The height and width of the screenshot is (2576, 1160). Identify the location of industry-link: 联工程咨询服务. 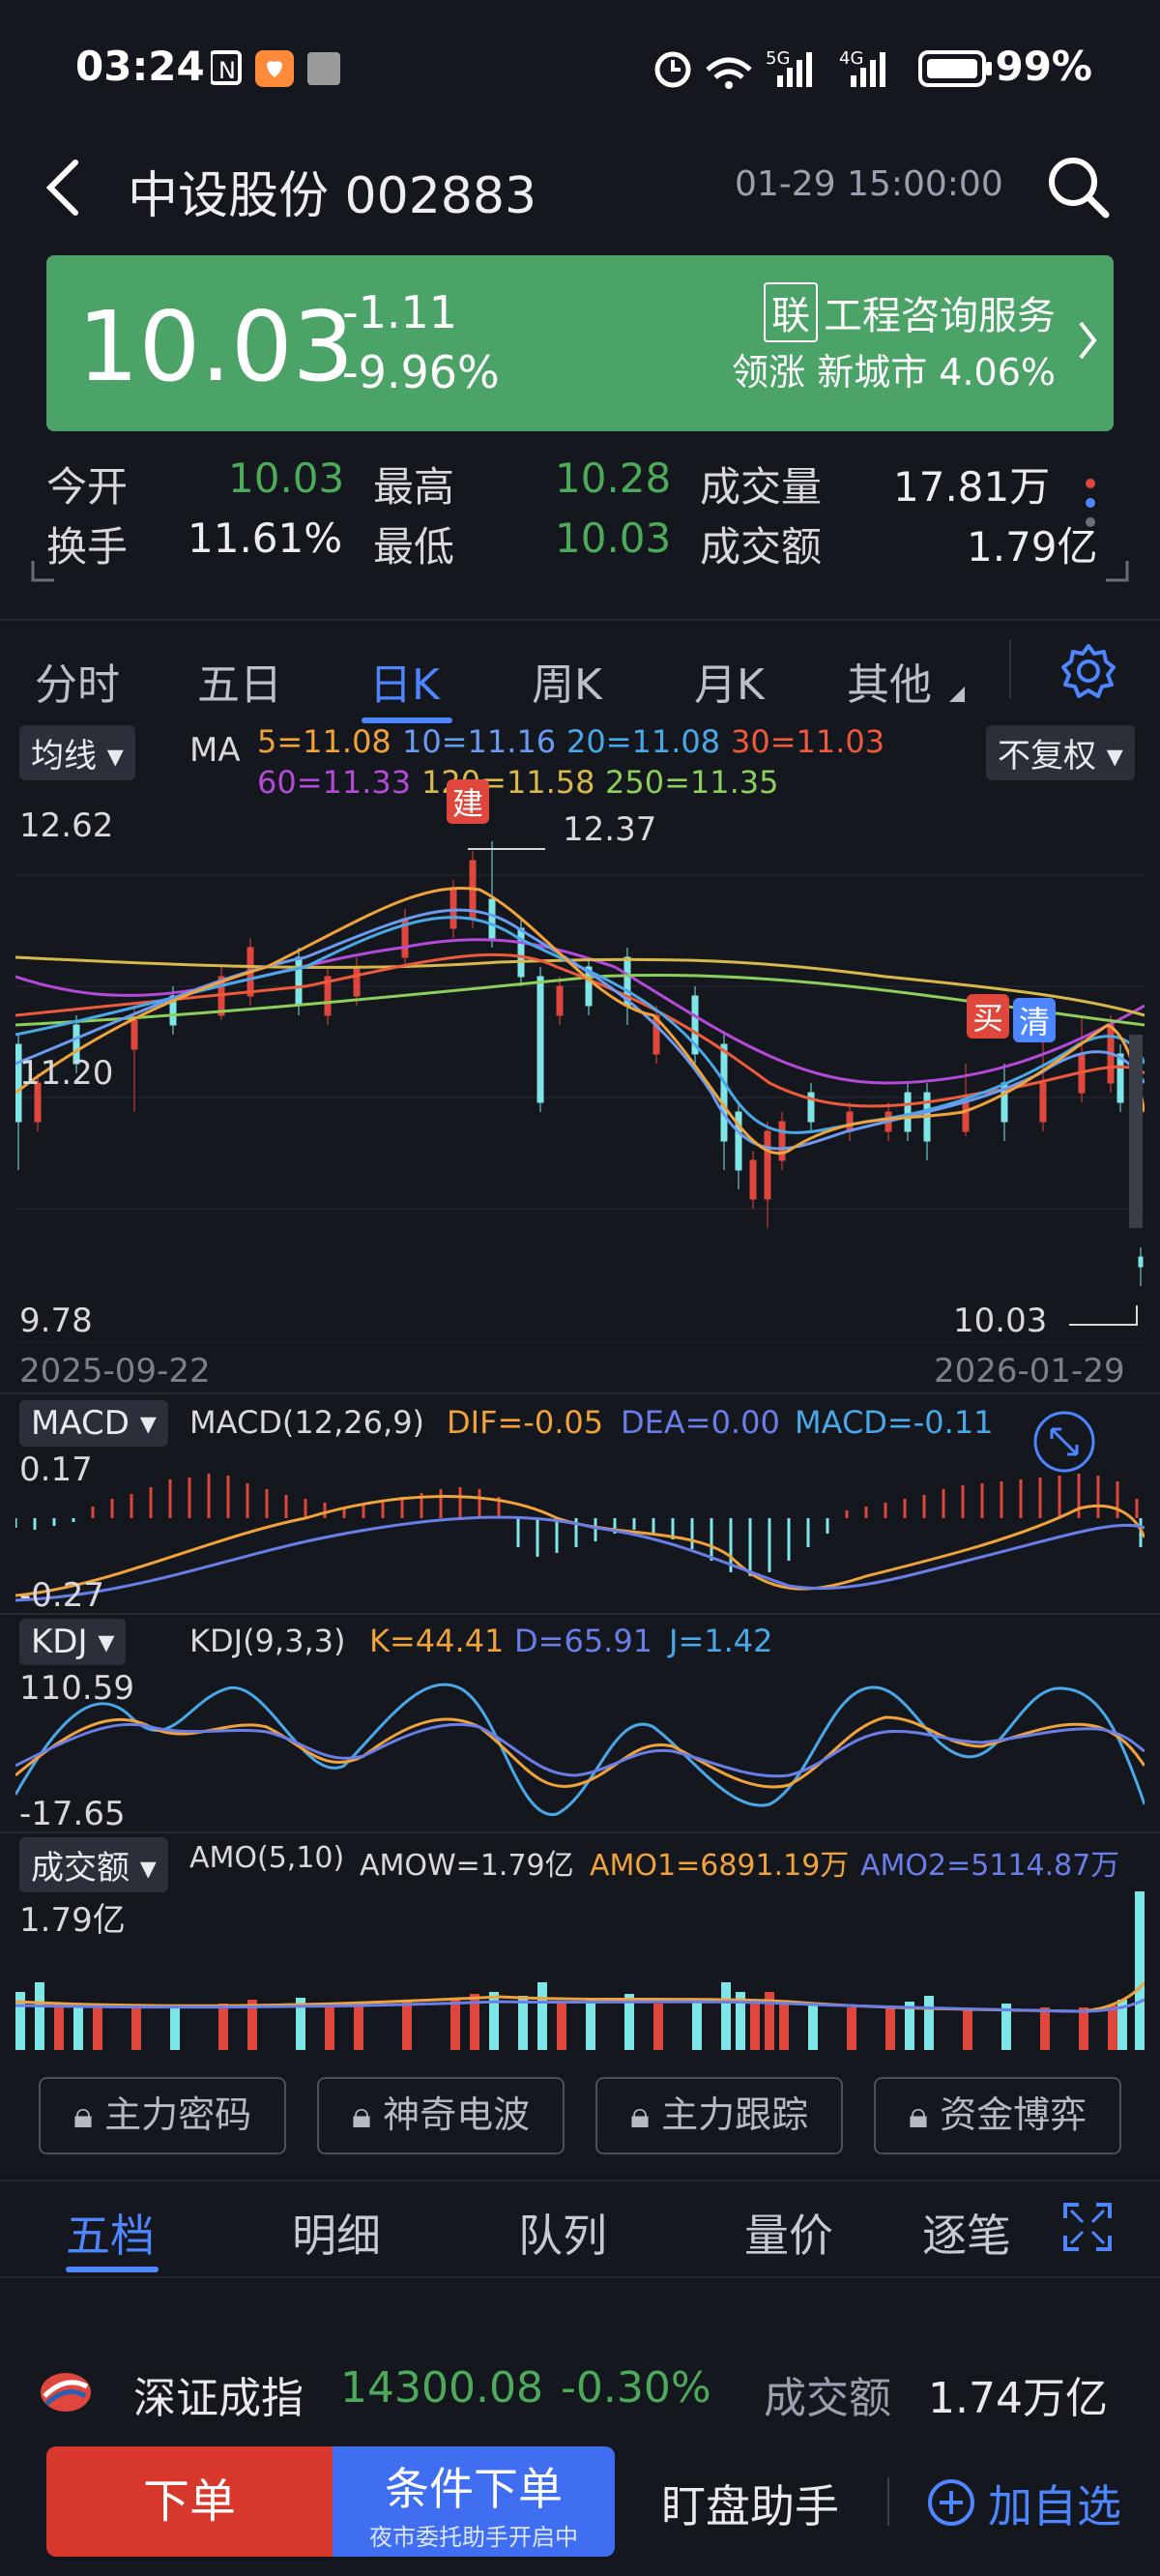
(910, 312).